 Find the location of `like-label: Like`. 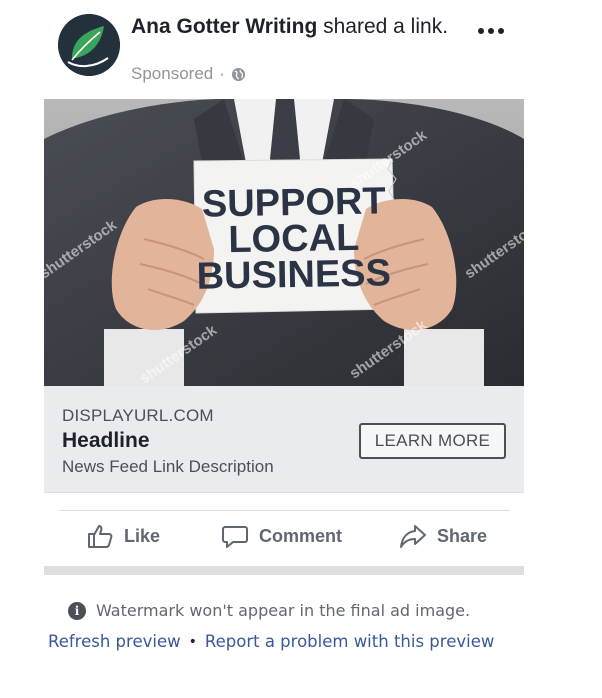

like-label: Like is located at coordinates (142, 535).